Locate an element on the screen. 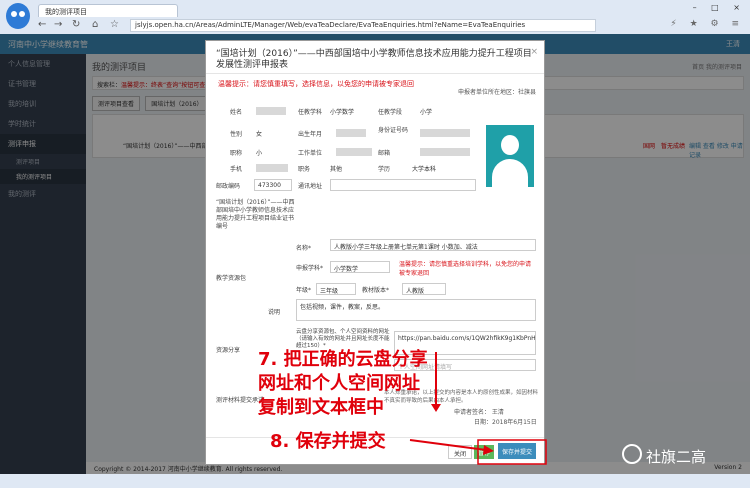  close-button: 关闭 is located at coordinates (460, 452).